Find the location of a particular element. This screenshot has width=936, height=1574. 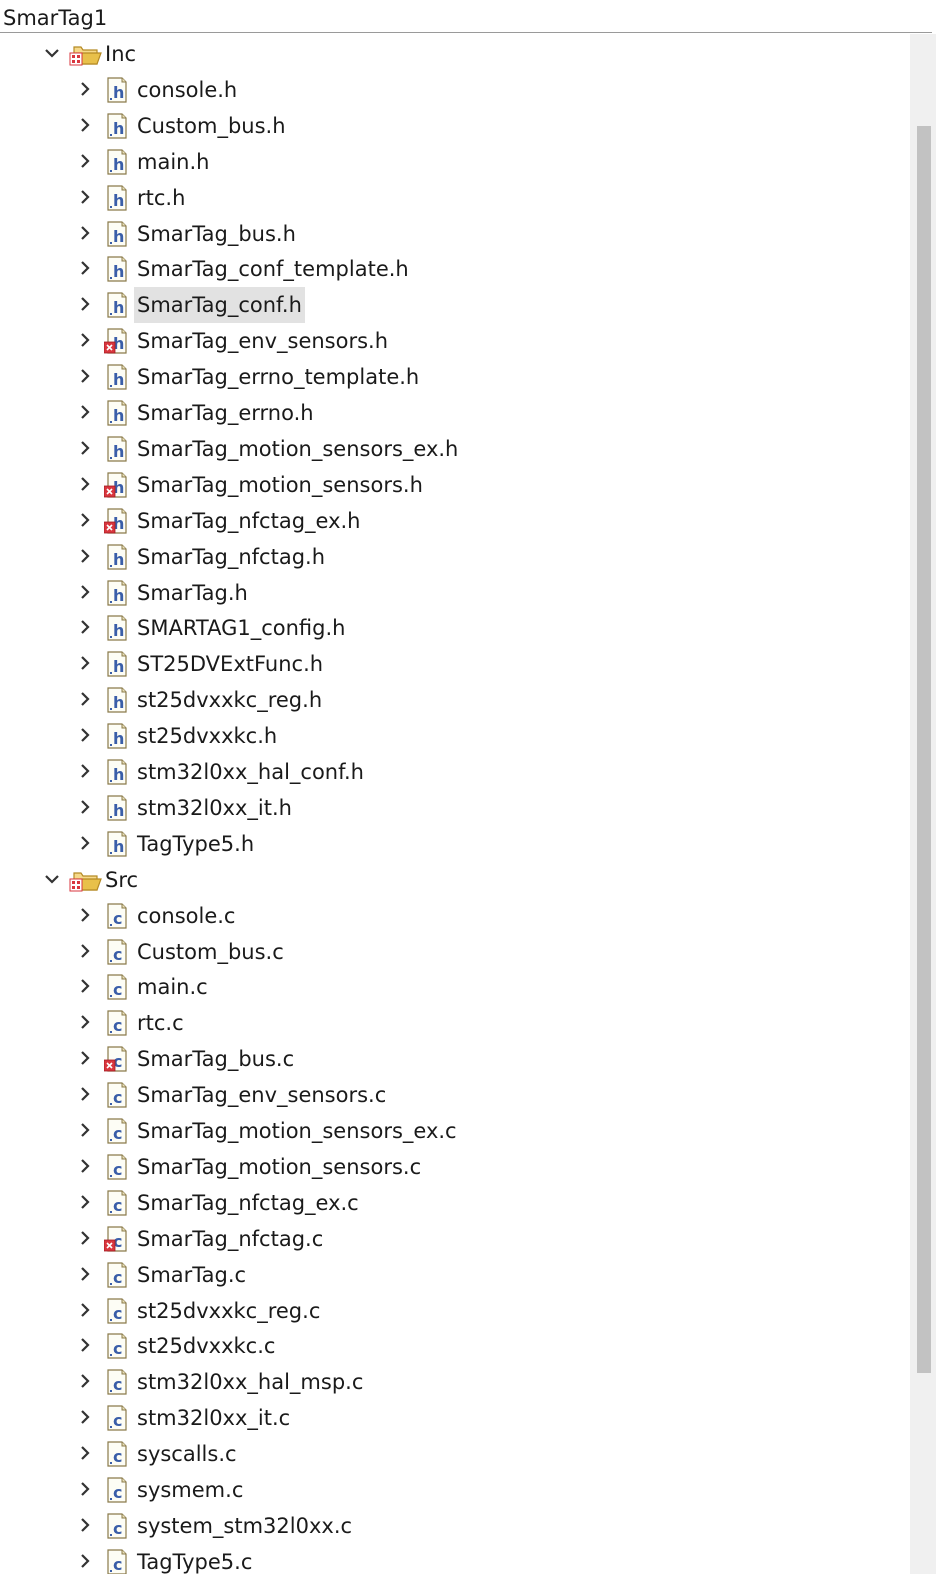

tree-file-item: c SmarTag_nfctag.c is located at coordinates (455, 1239).